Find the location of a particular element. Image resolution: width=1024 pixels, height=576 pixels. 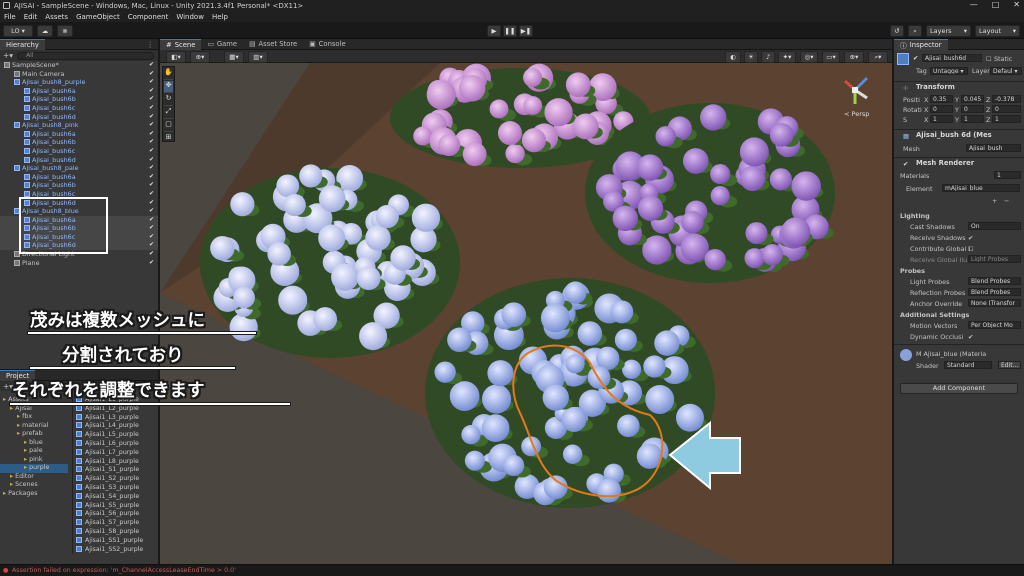

tab-console: ▣ Console is located at coordinates (327, 44).